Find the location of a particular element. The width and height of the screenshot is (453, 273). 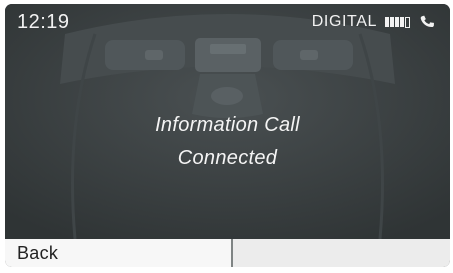

softkey-bar: Back is located at coordinates (227, 253).